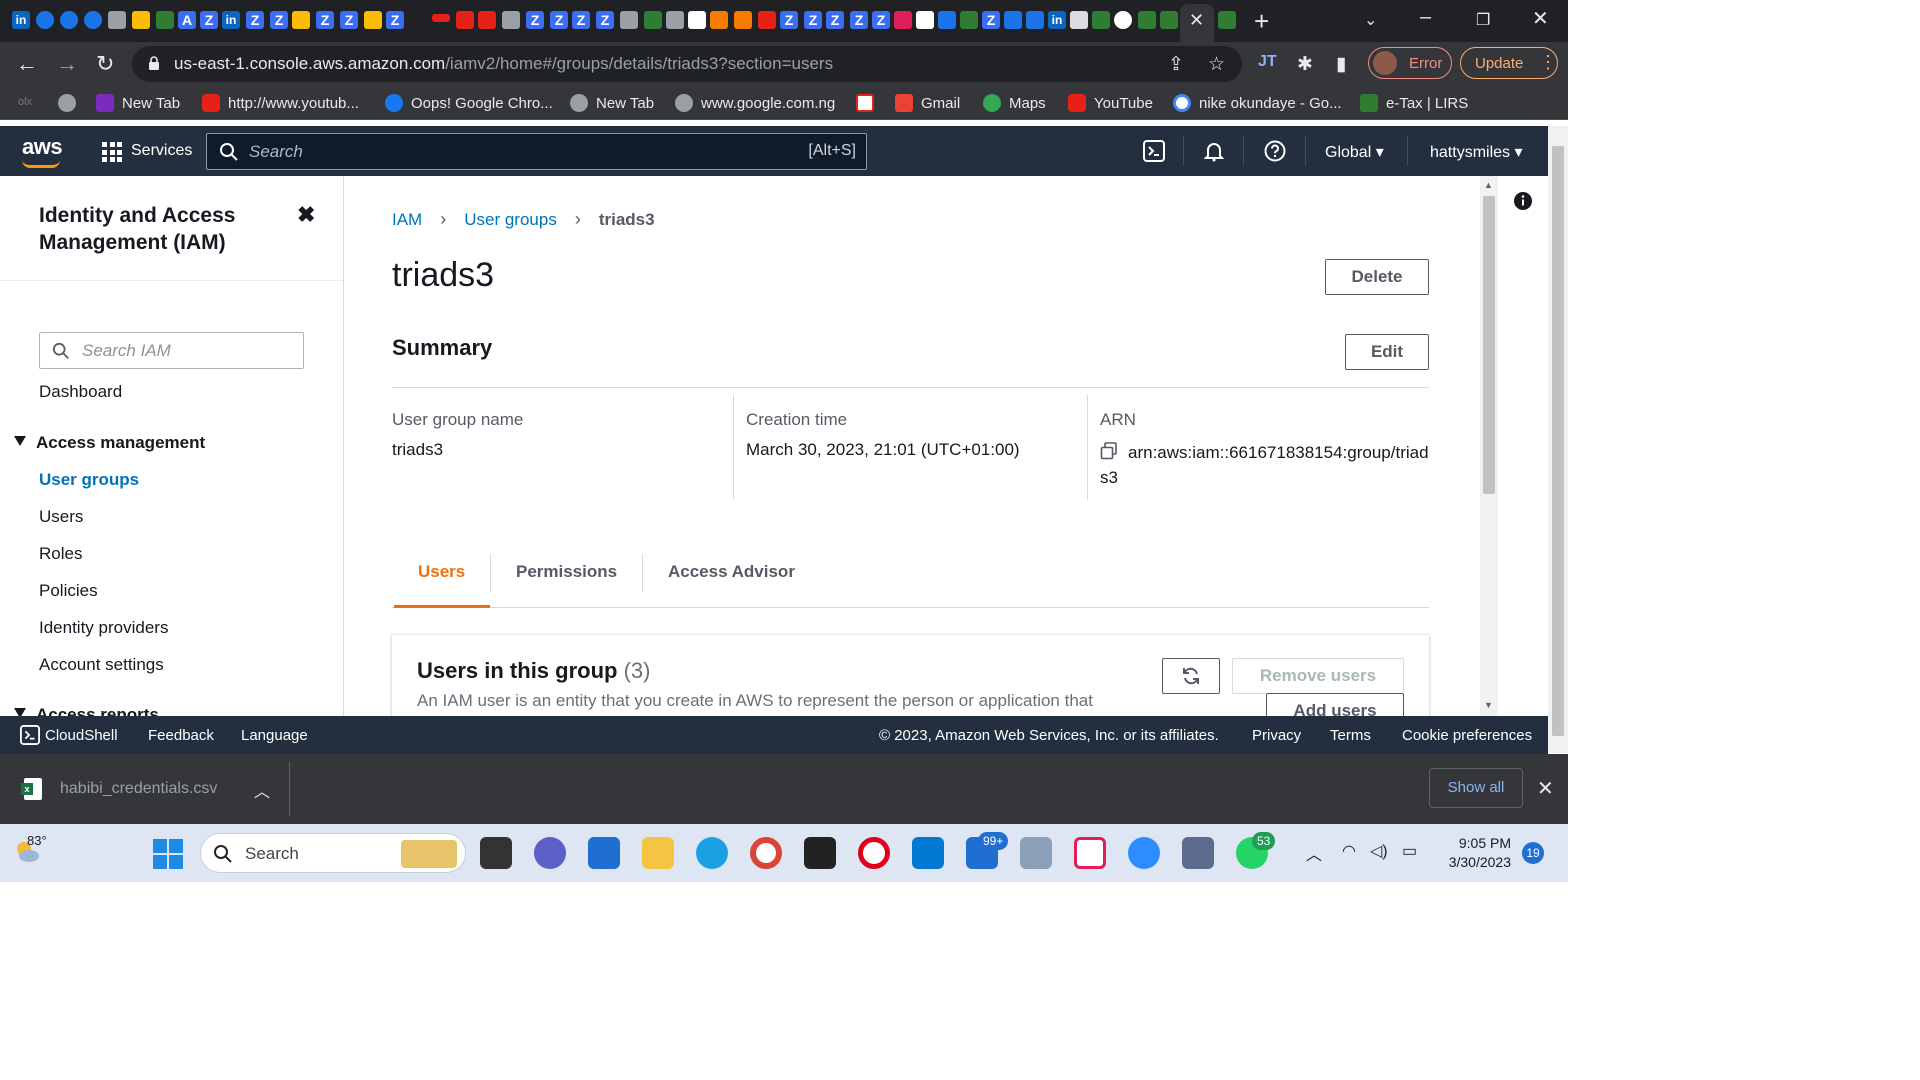 The width and height of the screenshot is (1920, 1080). What do you see at coordinates (1354, 152) in the screenshot?
I see `region-selector: Global ▾` at bounding box center [1354, 152].